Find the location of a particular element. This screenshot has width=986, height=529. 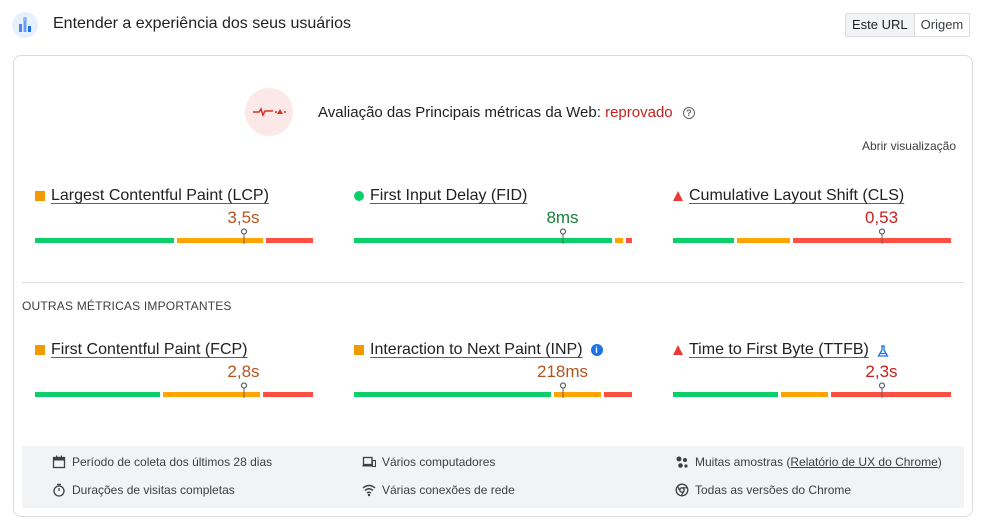

good-circle-icon is located at coordinates (359, 196).